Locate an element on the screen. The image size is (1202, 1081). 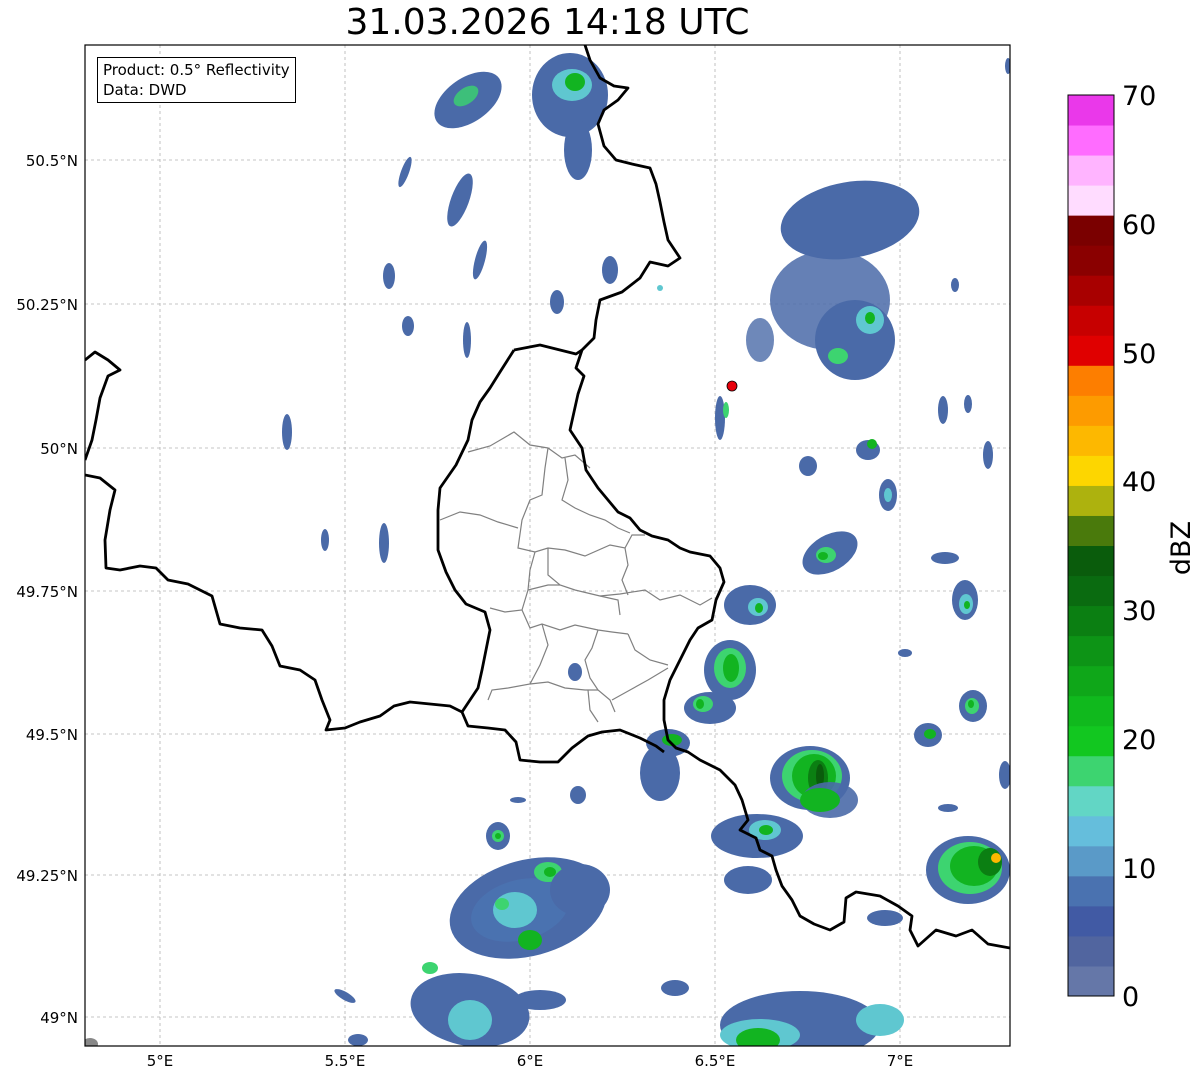
colorbar is located at coordinates (1091, 546).